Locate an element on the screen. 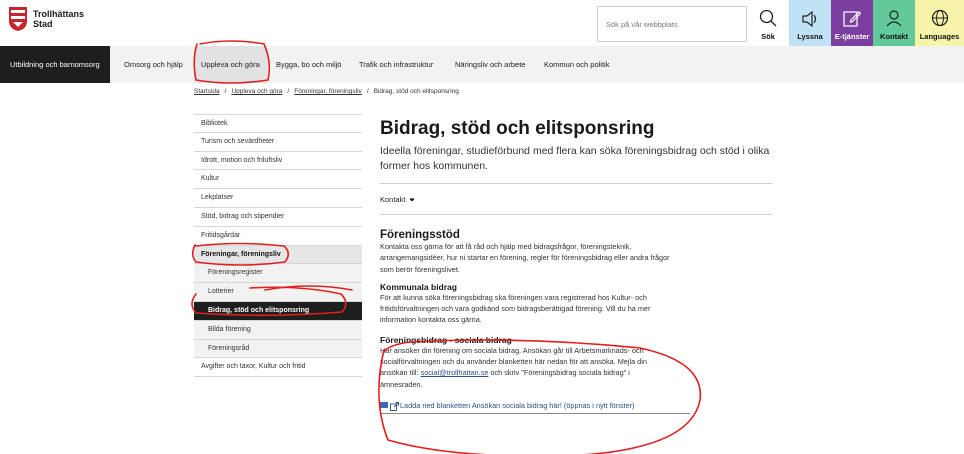 The image size is (964, 454). nav-item-trafik: Trafik och infrastruktur is located at coordinates (396, 64).